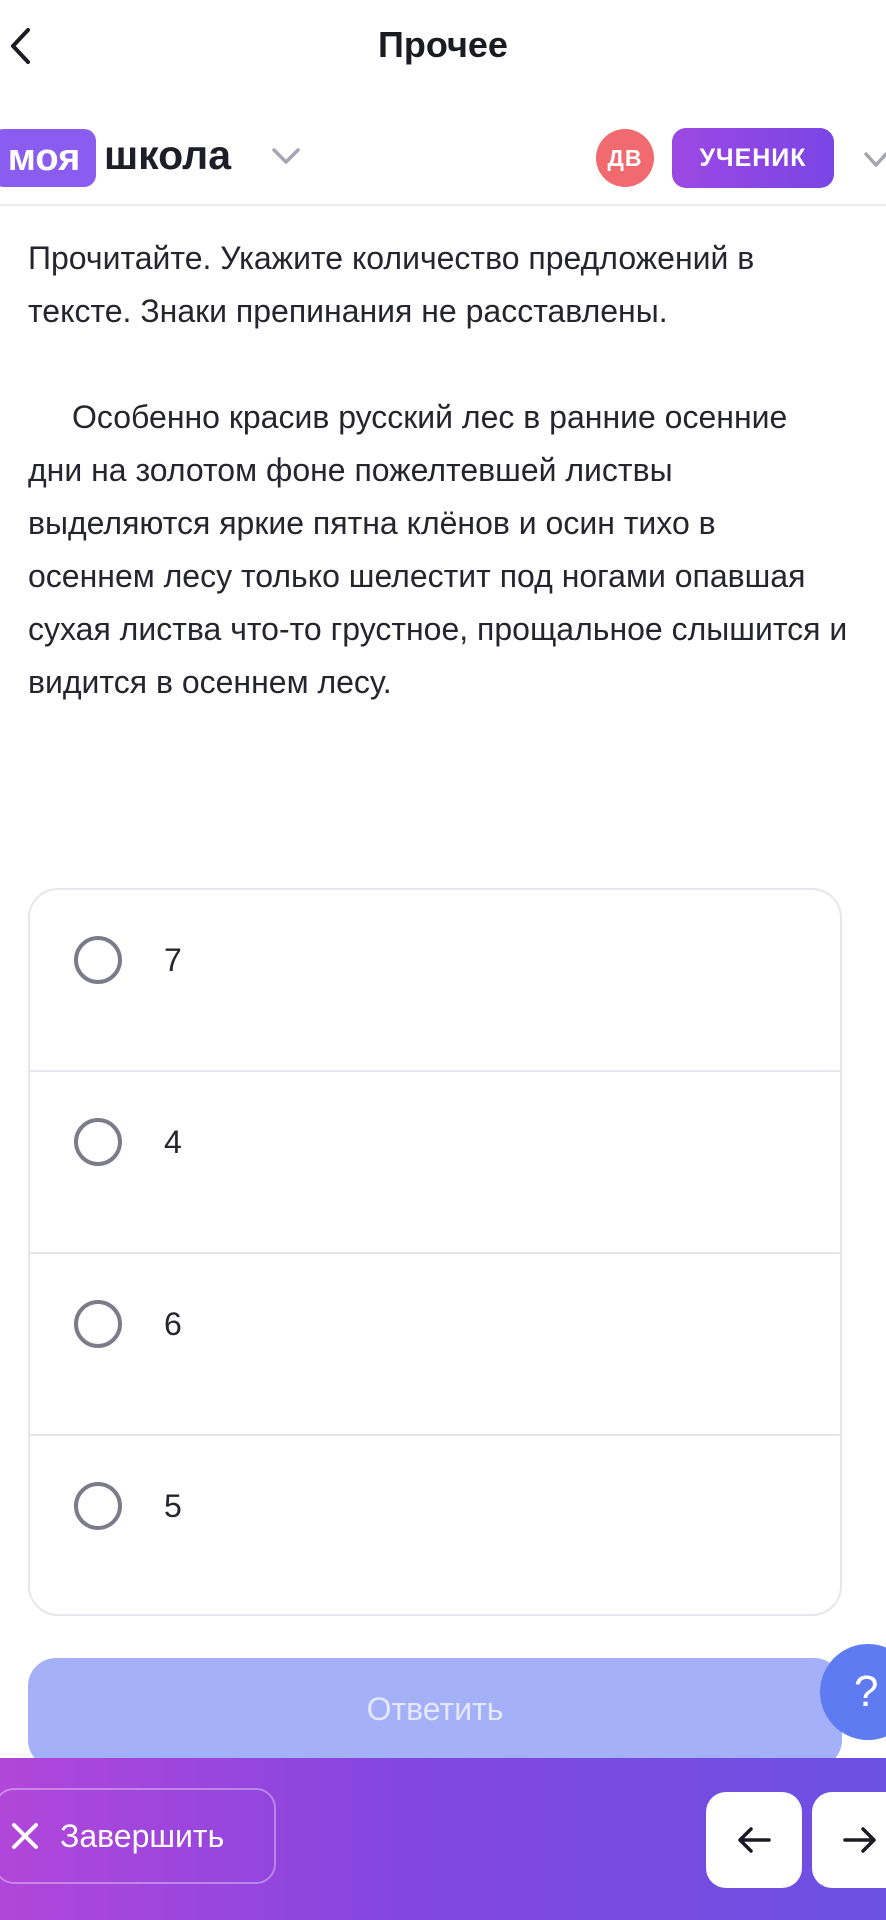  What do you see at coordinates (286, 156) in the screenshot?
I see `chevron-down-icon` at bounding box center [286, 156].